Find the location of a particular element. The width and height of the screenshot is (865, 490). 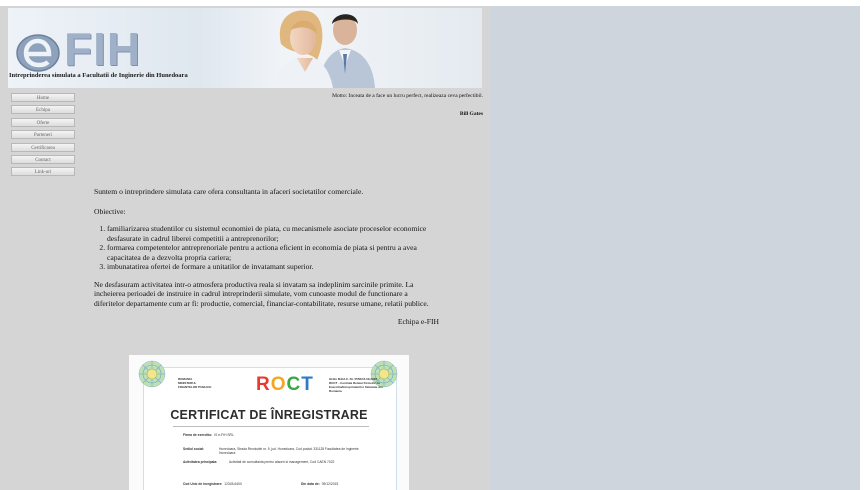

cod-field: Cod Unic de Inregistrare: 12345-6400 is located at coordinates (233, 484).